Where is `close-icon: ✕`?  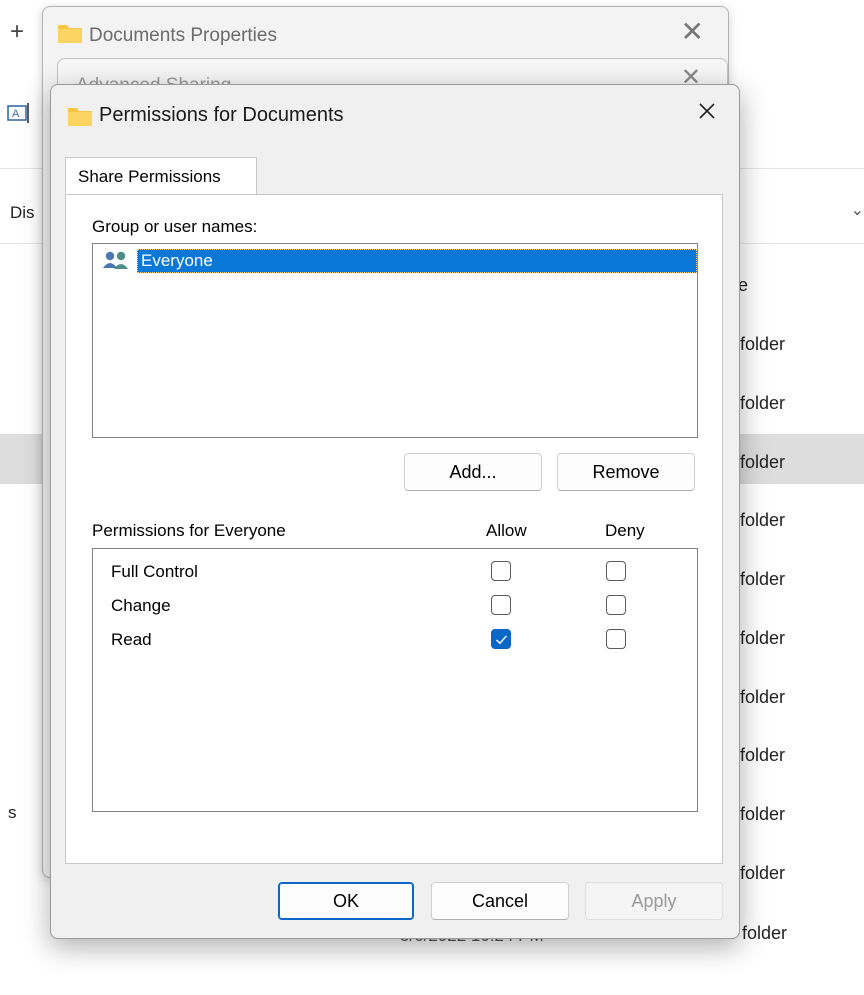
close-icon: ✕ is located at coordinates (692, 31).